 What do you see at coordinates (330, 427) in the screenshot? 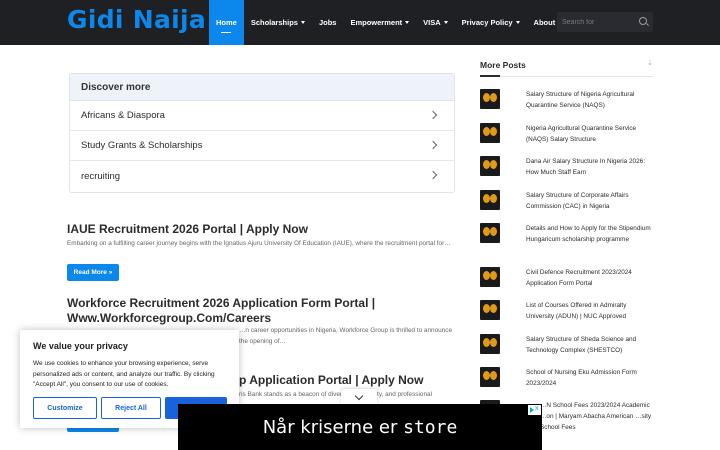
I see `ad-text-part: Når kriserne er` at bounding box center [330, 427].